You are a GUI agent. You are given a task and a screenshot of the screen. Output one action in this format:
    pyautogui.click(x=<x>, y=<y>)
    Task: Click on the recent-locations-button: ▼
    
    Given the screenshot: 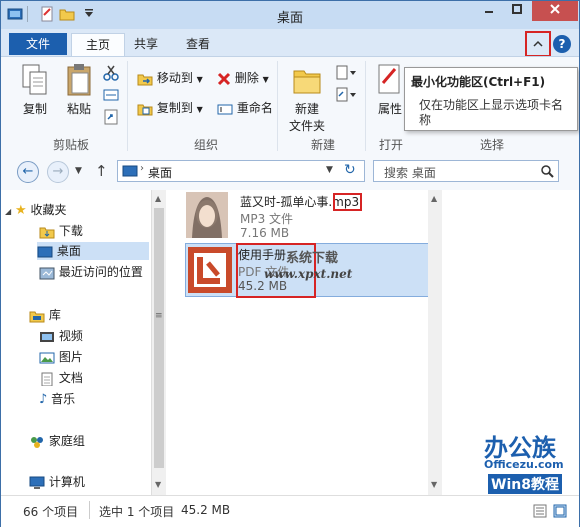 What is the action you would take?
    pyautogui.click(x=78, y=171)
    